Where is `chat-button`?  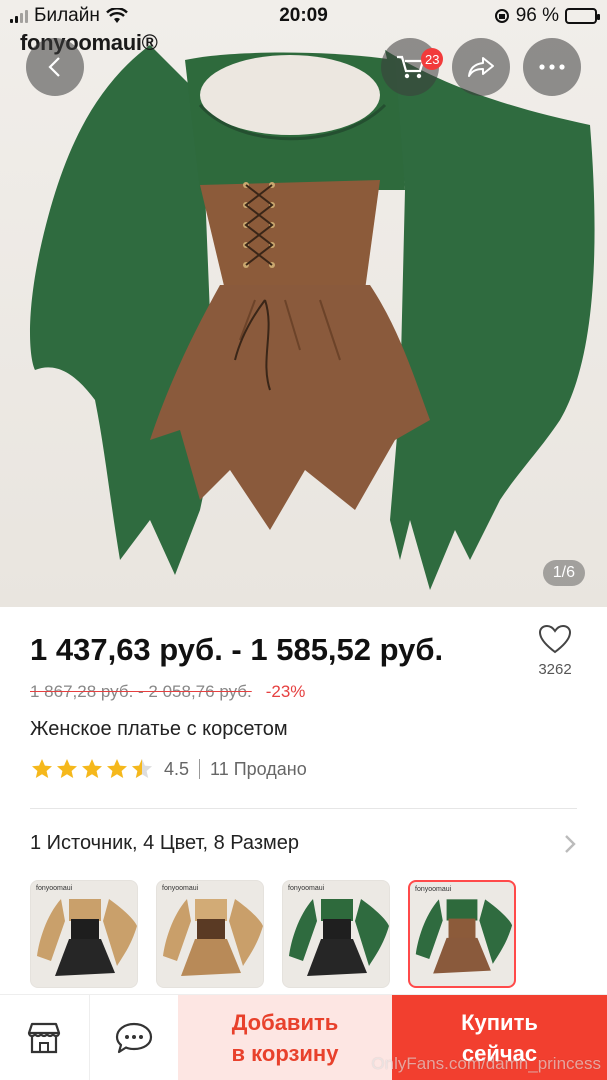
chat-button is located at coordinates (133, 1037).